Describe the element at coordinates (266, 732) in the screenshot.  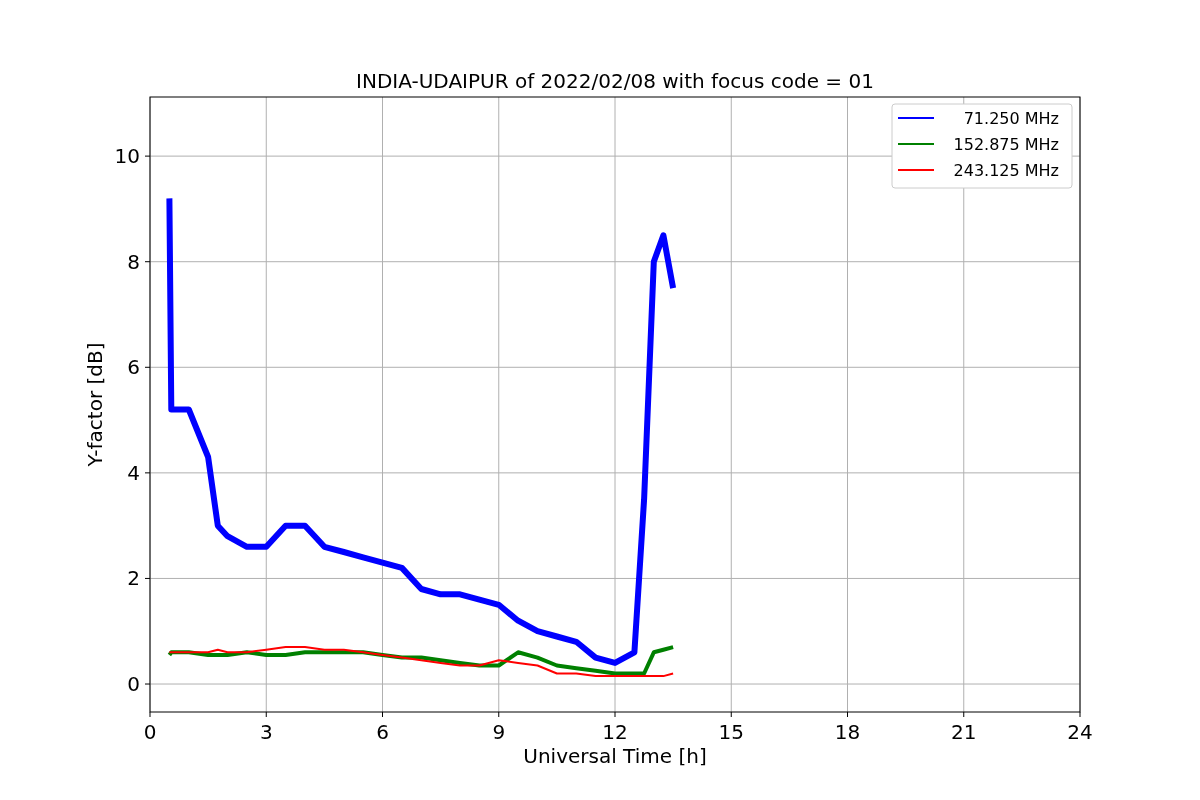
I see `x-tick-label: 3` at that location.